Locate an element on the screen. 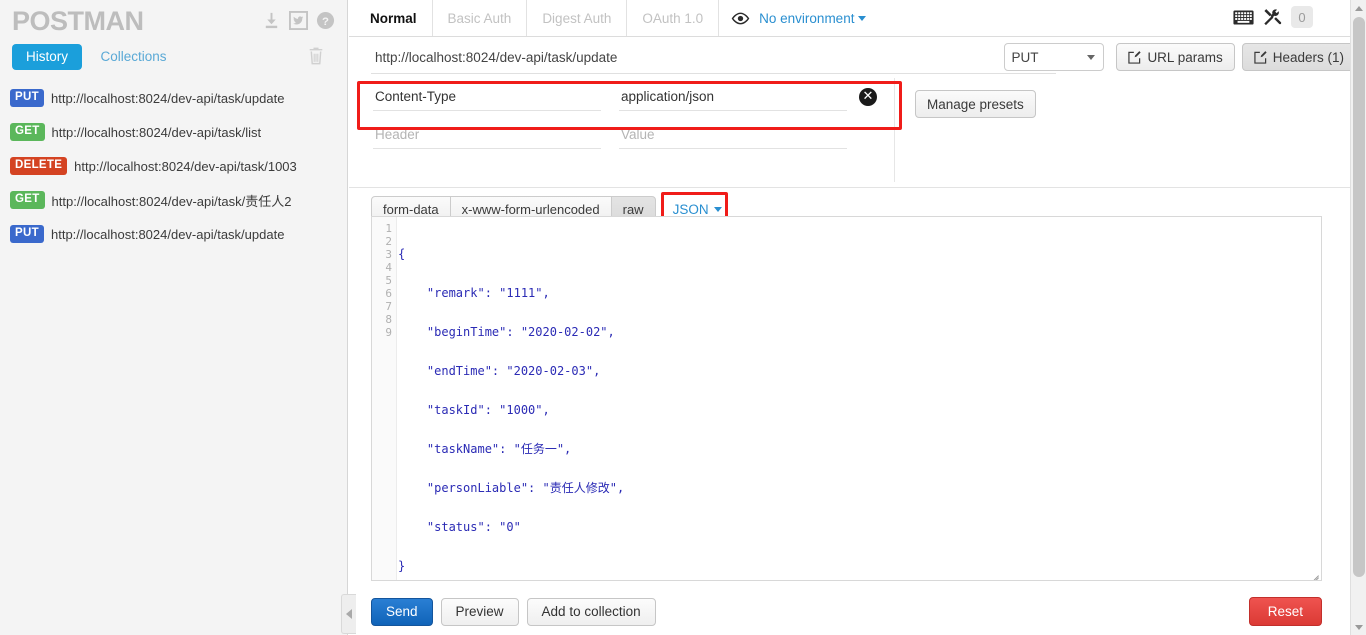  help-icon: ? is located at coordinates (325, 20).